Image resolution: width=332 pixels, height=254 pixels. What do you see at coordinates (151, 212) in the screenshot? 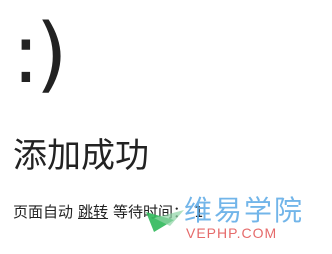
I see `wait-label: 等待时间：` at bounding box center [151, 212].